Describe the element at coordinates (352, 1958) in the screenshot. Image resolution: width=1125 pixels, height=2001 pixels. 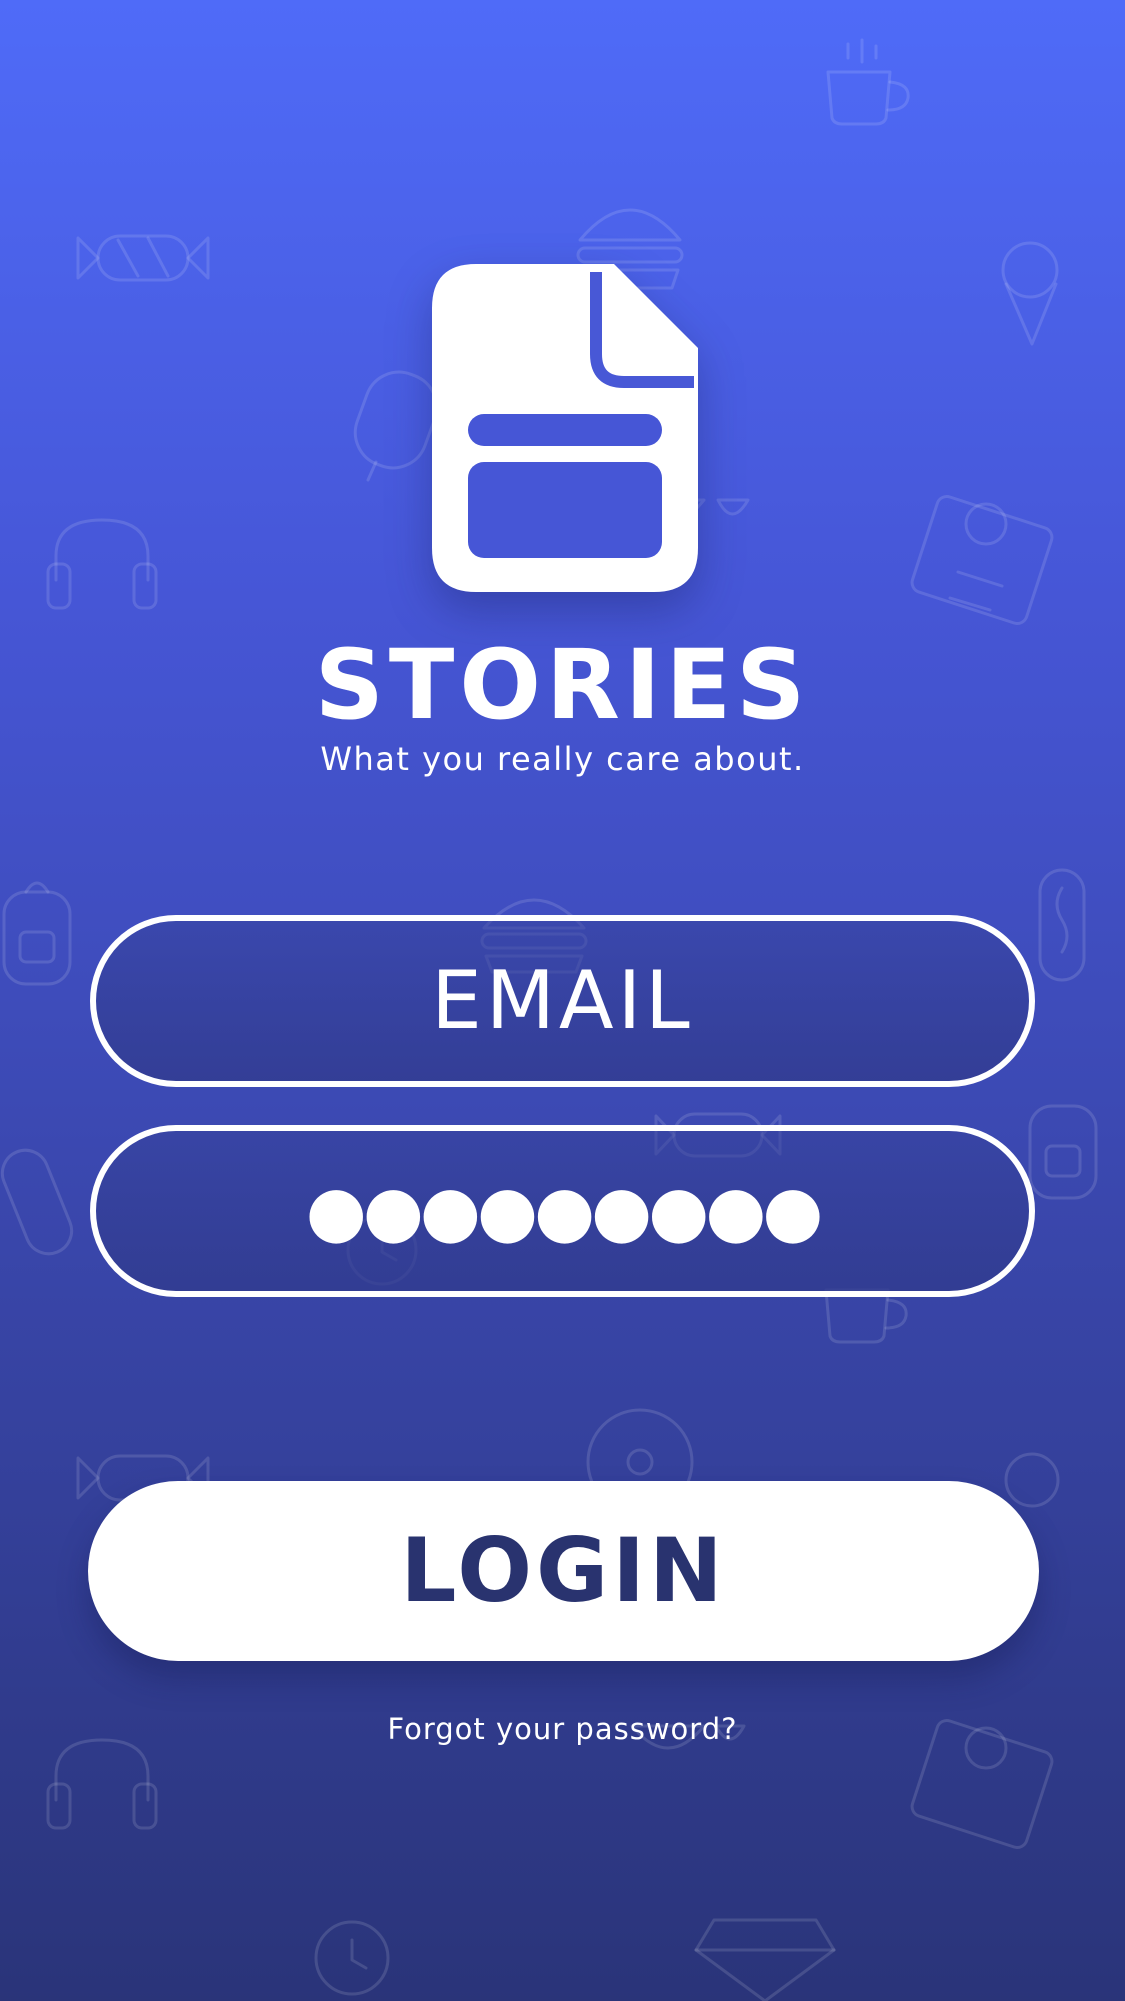
I see `watch-icon` at that location.